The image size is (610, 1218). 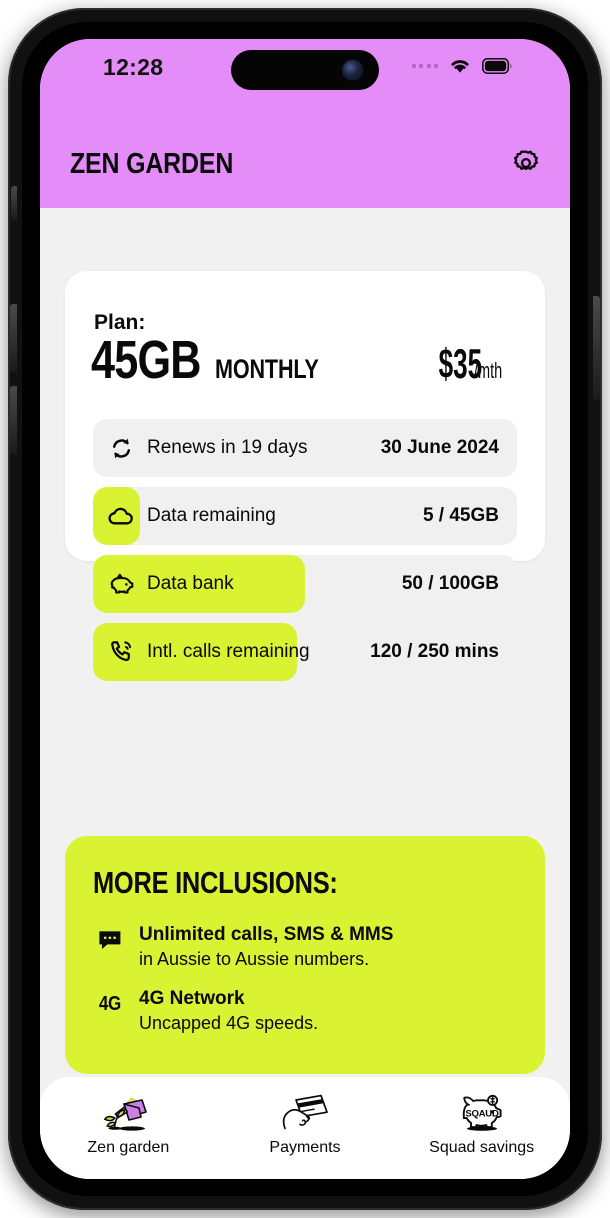 What do you see at coordinates (228, 651) in the screenshot?
I see `stat-label: Intl. calls remaining` at bounding box center [228, 651].